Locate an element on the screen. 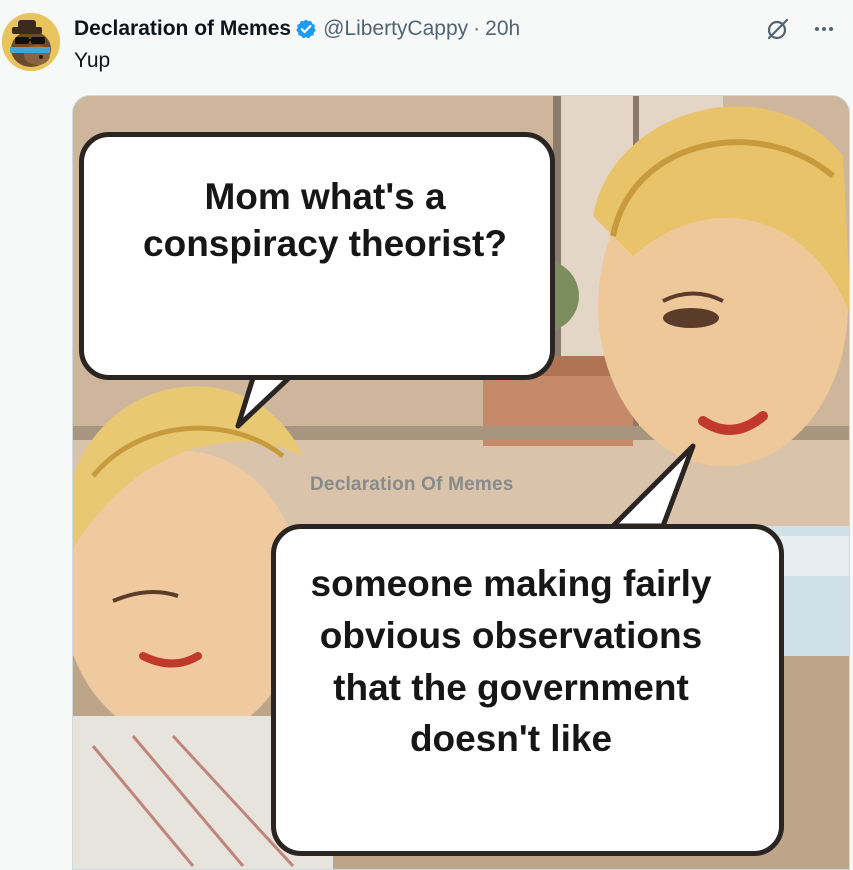  tweet-header: Declaration of Memes @LibertyCappy · 20h is located at coordinates (297, 29).